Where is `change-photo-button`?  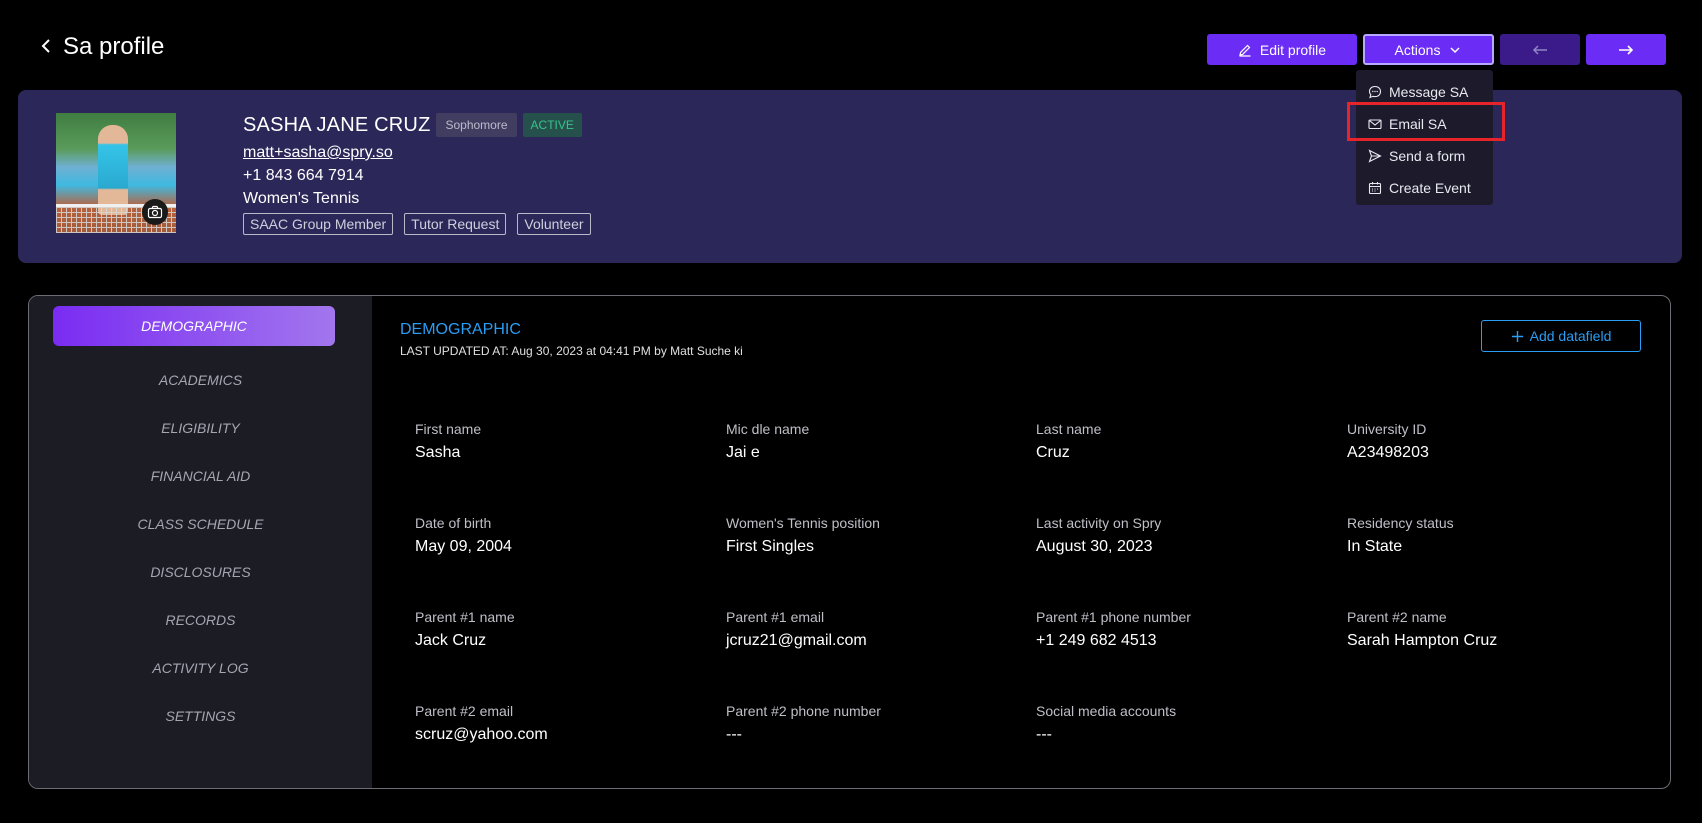
change-photo-button is located at coordinates (155, 212).